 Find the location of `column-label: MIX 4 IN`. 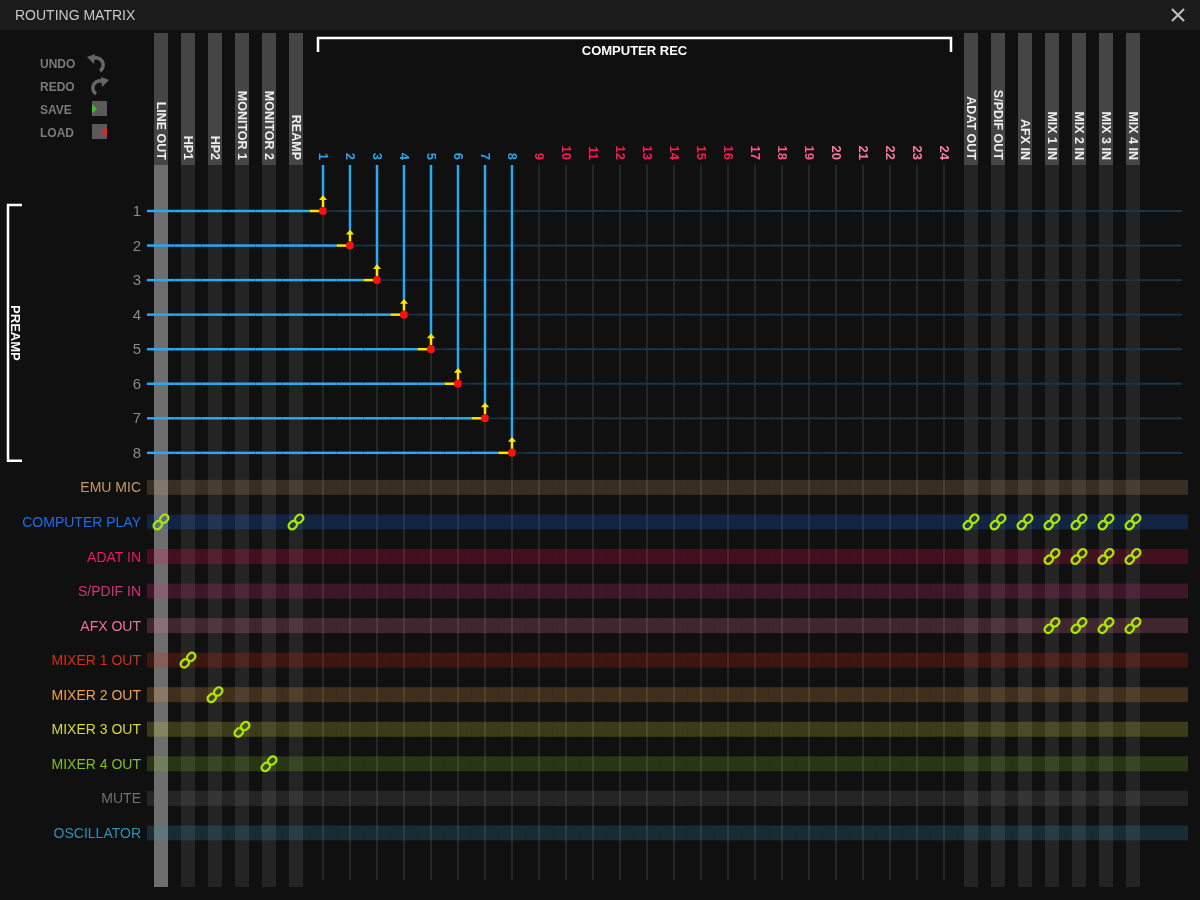

column-label: MIX 4 IN is located at coordinates (1133, 135).